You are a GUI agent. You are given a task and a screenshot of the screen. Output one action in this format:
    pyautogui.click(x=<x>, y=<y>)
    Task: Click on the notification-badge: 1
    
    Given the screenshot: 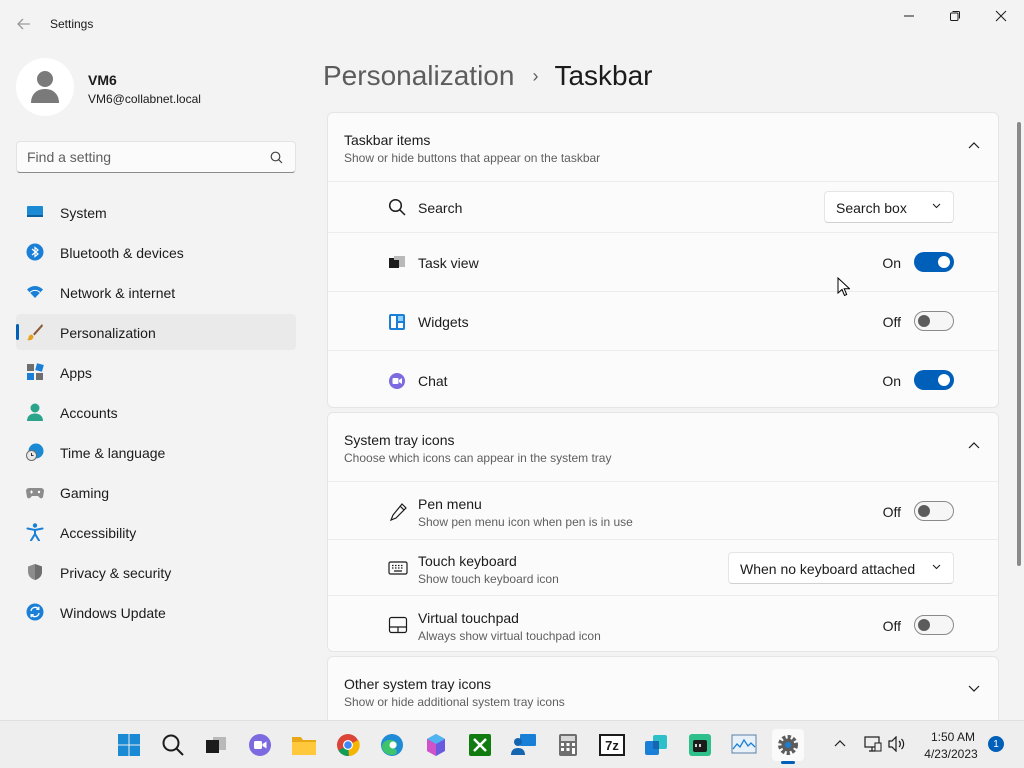 What is the action you would take?
    pyautogui.click(x=996, y=744)
    